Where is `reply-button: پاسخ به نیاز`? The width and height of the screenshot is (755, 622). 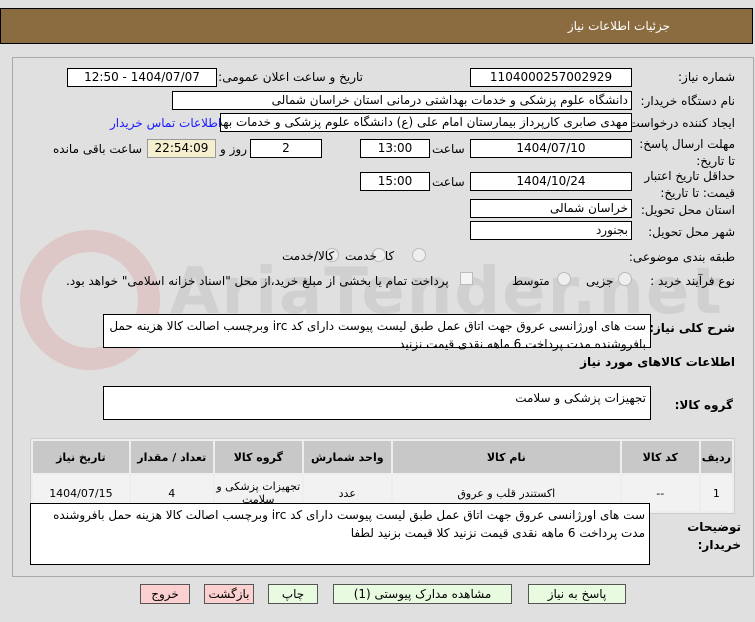
reply-button: پاسخ به نیاز is located at coordinates (577, 594).